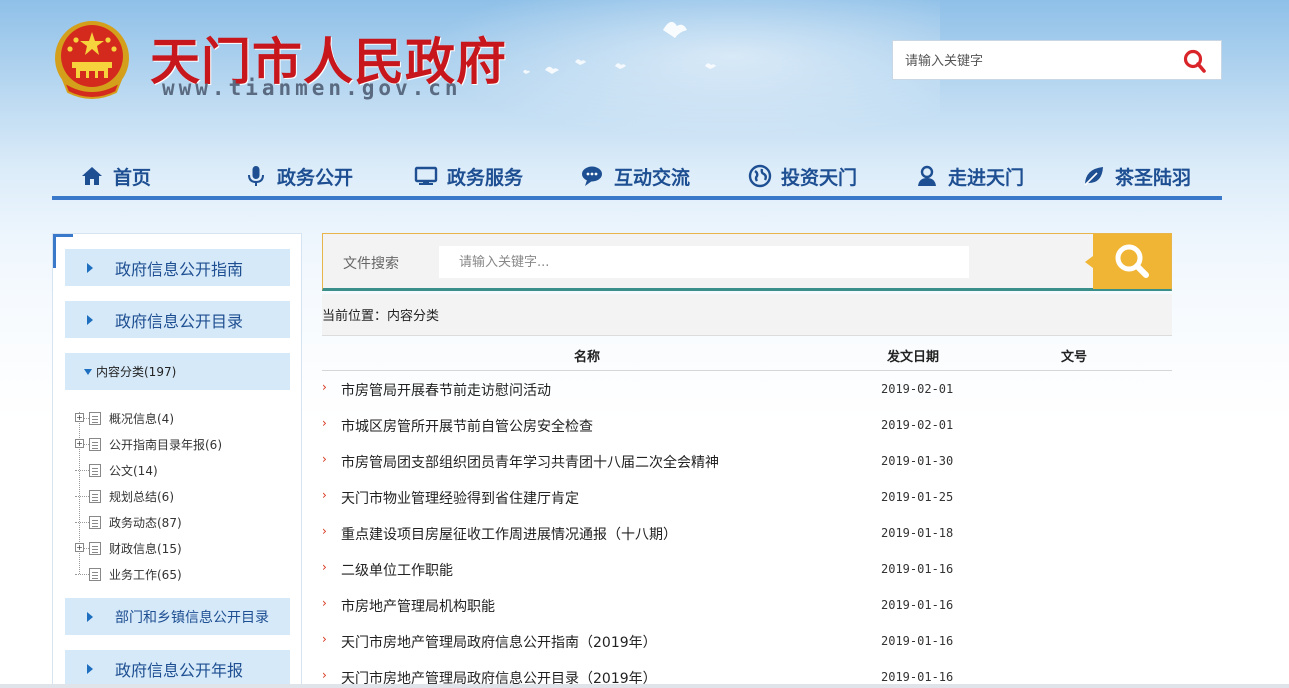  What do you see at coordinates (315, 177) in the screenshot?
I see `nav-item-label: 政务公开` at bounding box center [315, 177].